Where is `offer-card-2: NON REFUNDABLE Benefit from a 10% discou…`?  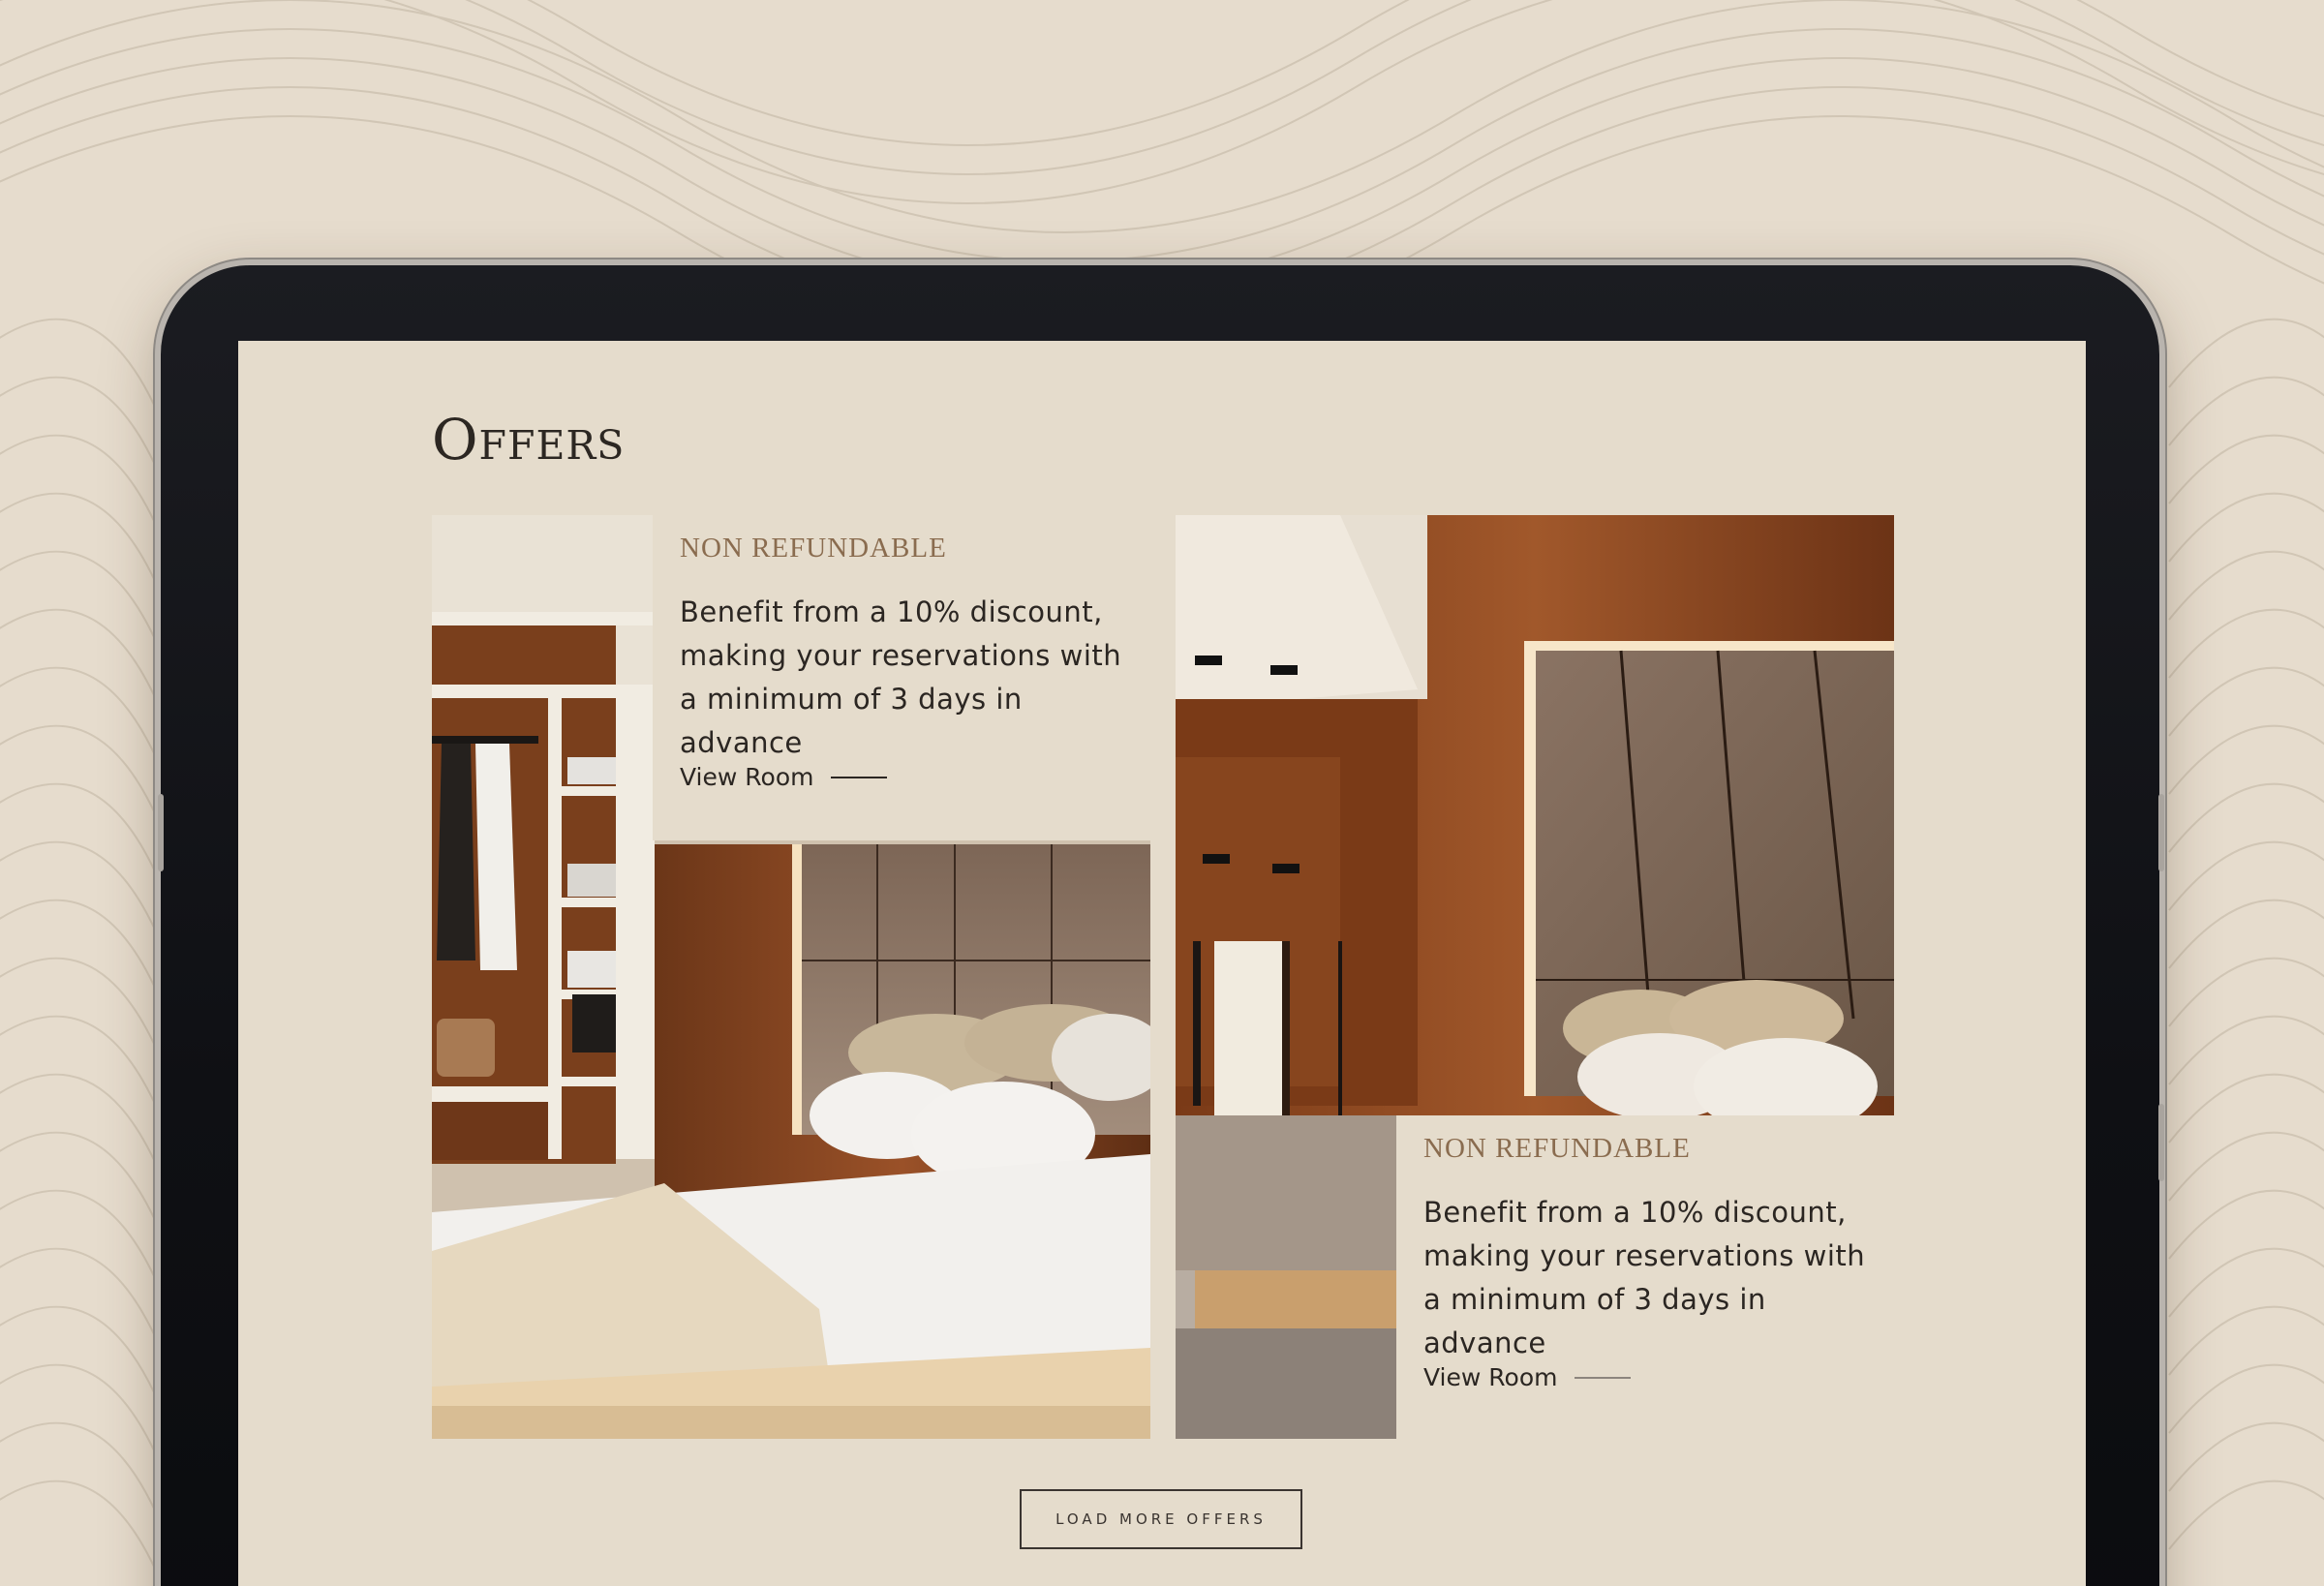 offer-card-2: NON REFUNDABLE Benefit from a 10% discou… is located at coordinates (1653, 1280).